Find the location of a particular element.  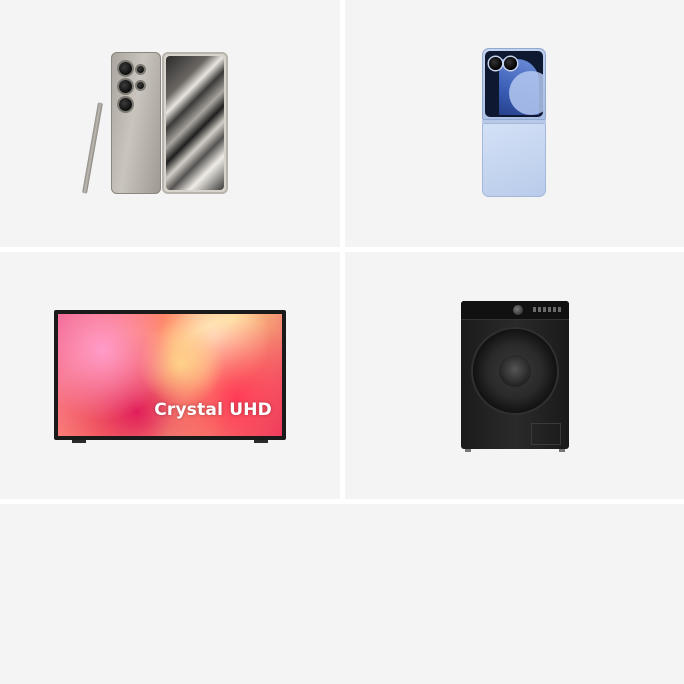

tv-frame: Crystal UHD is located at coordinates (170, 375).